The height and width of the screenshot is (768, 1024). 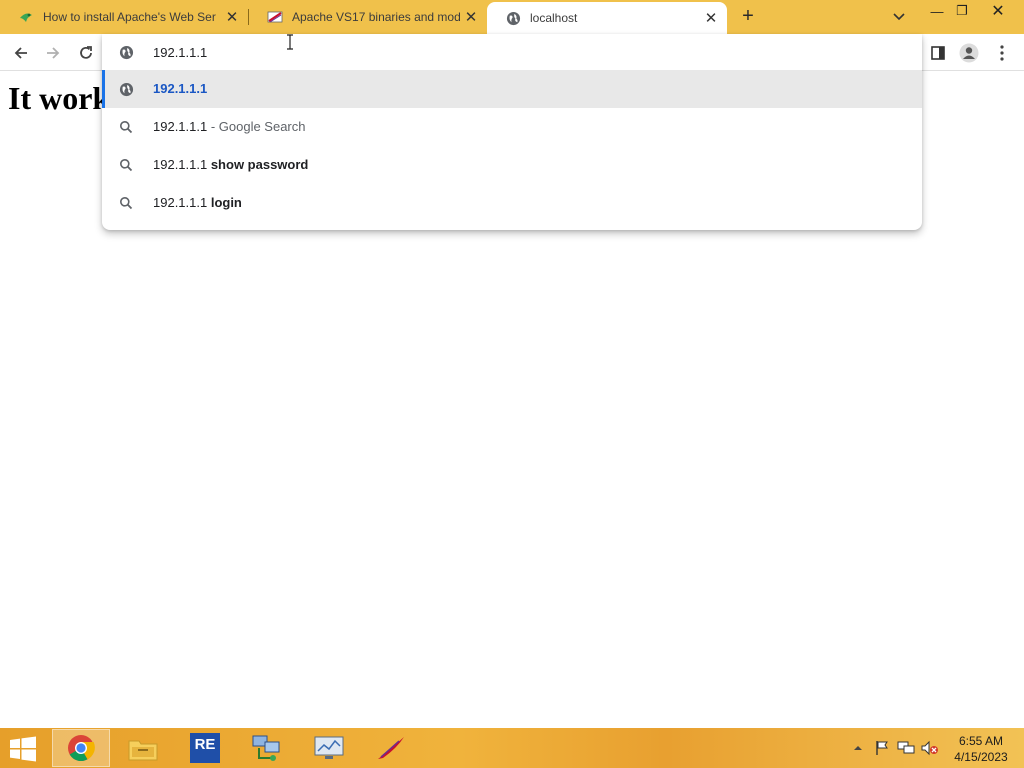 I want to click on clock-date: 4/15/2023, so click(x=981, y=757).